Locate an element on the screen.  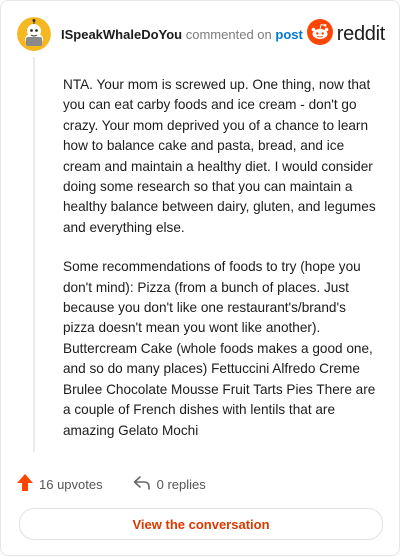
reddit-wordmark: reddit is located at coordinates (361, 33).